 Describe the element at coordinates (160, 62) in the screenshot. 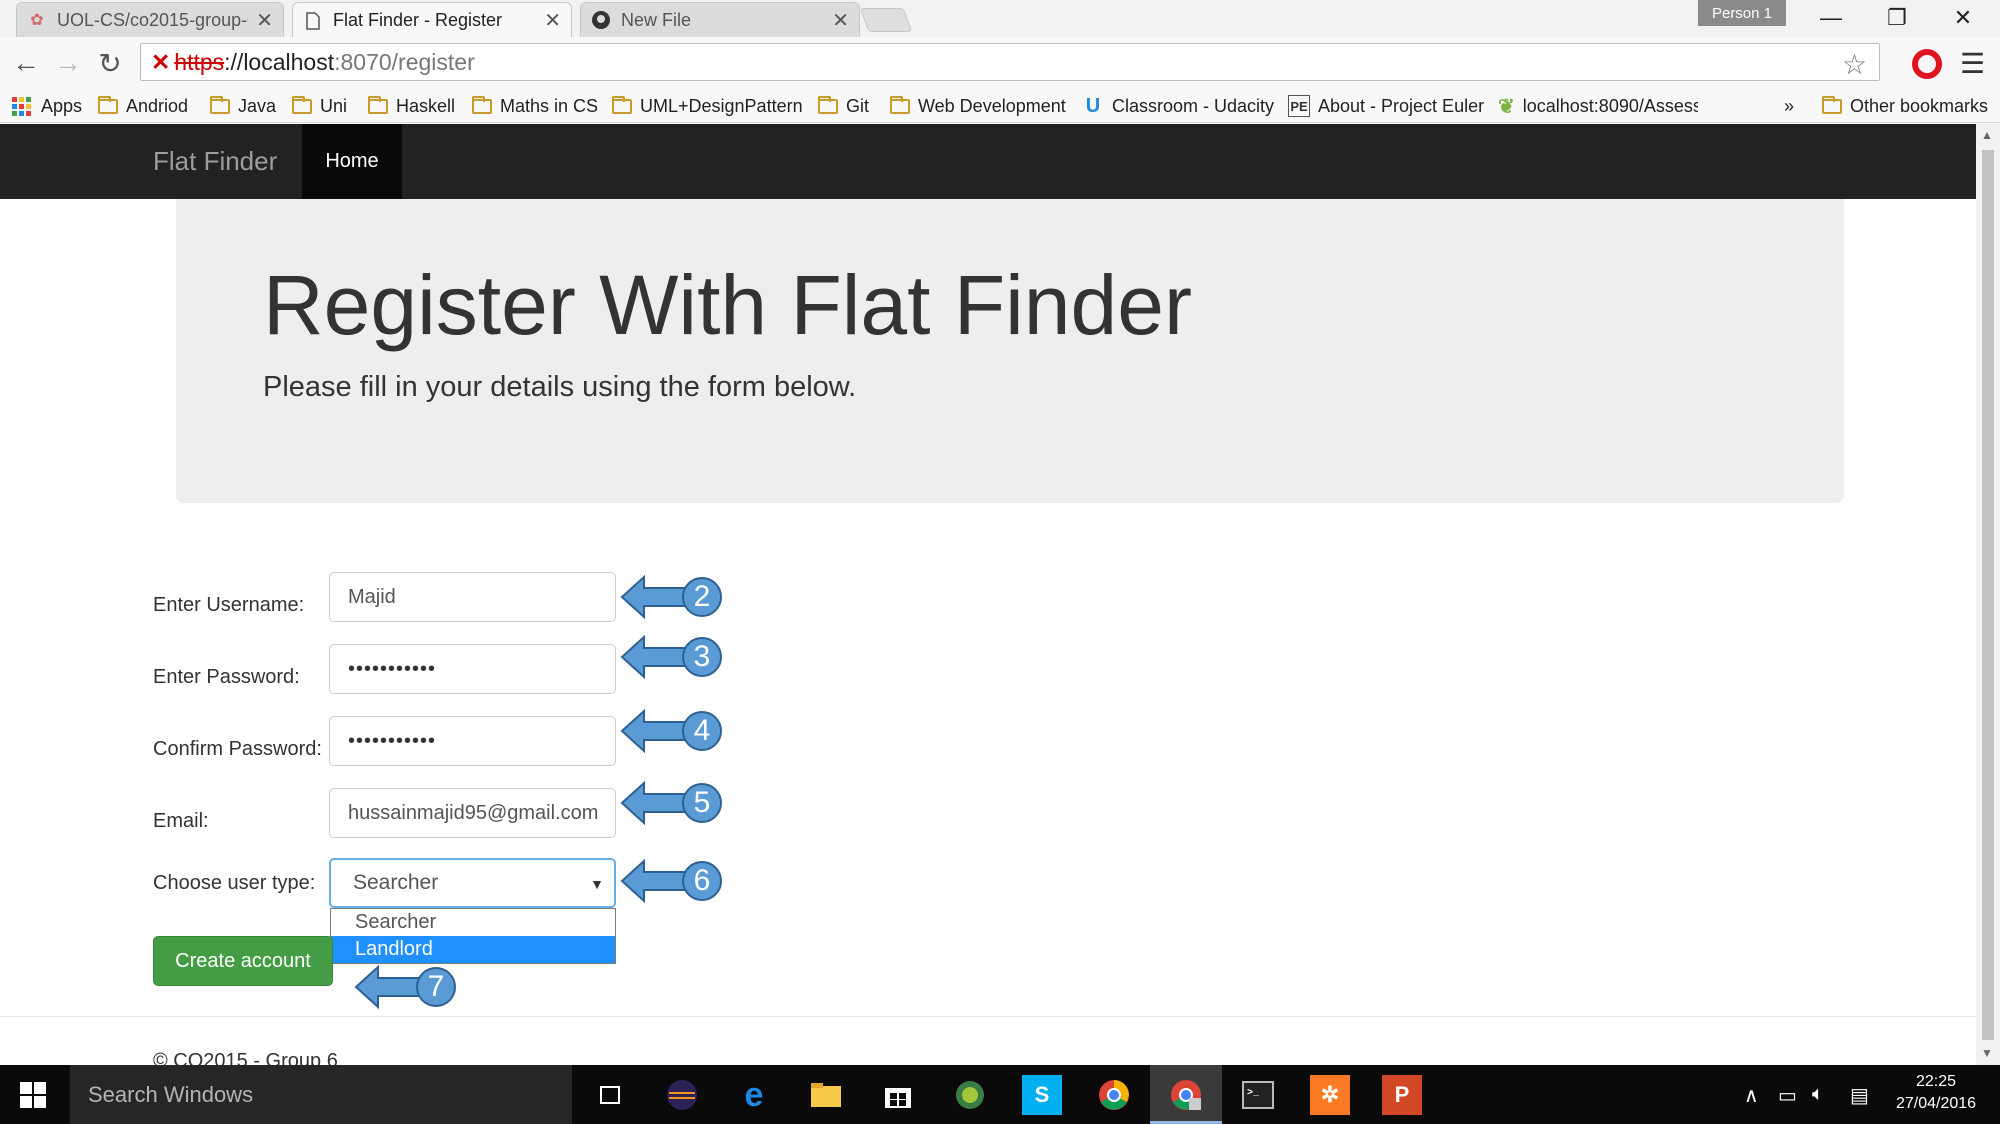

I see `insecure-lock-icon: ✕` at that location.